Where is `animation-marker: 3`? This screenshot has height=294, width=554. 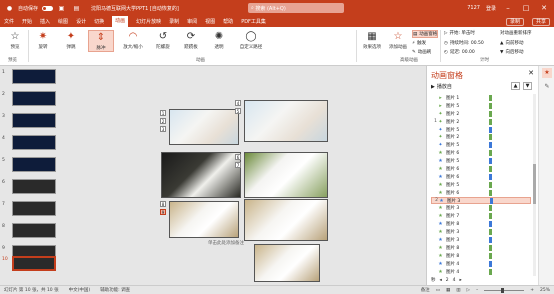 animation-marker: 3 is located at coordinates (163, 129).